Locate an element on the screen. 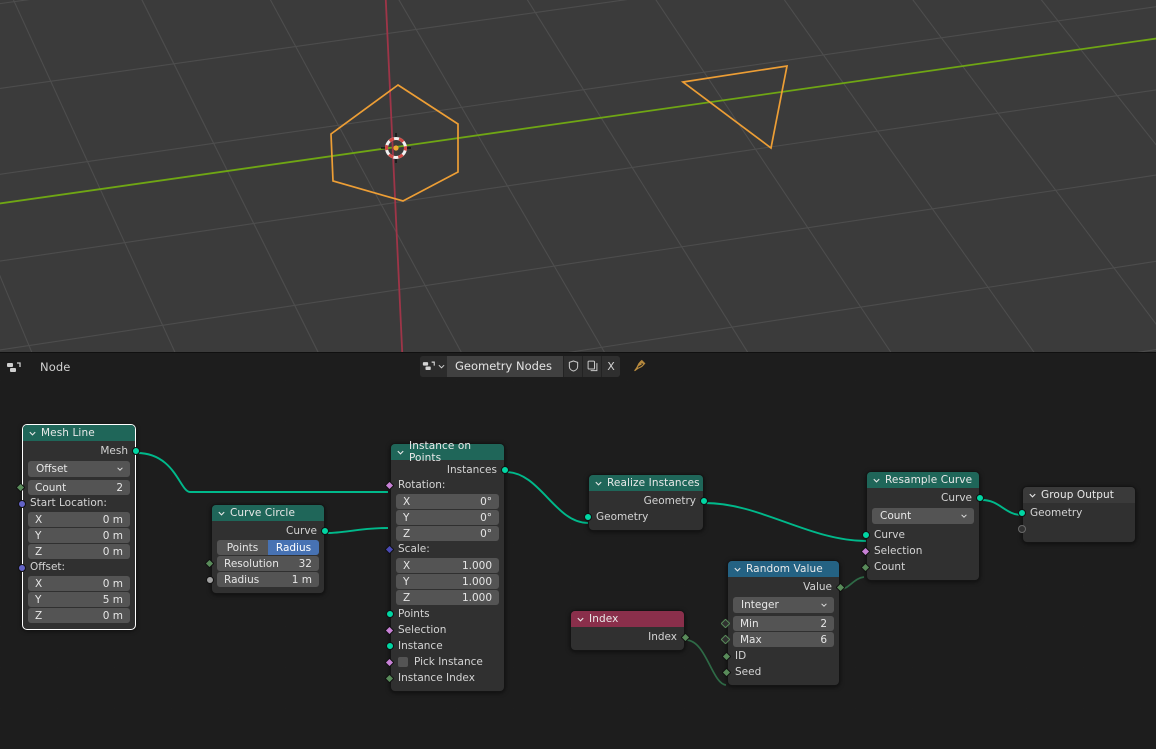  offset-x-field: X 0 m is located at coordinates (79, 583).